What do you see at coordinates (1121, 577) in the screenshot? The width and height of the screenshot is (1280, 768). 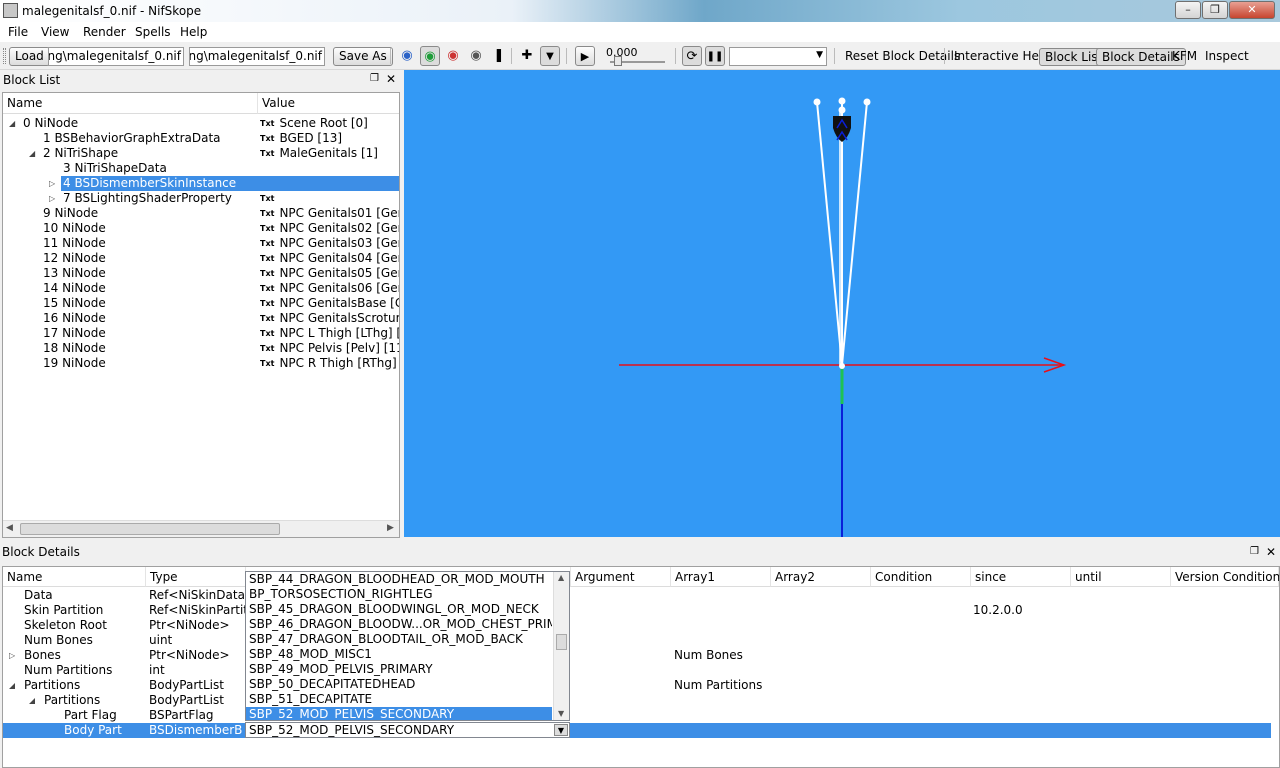 I see `column-header-until: until` at bounding box center [1121, 577].